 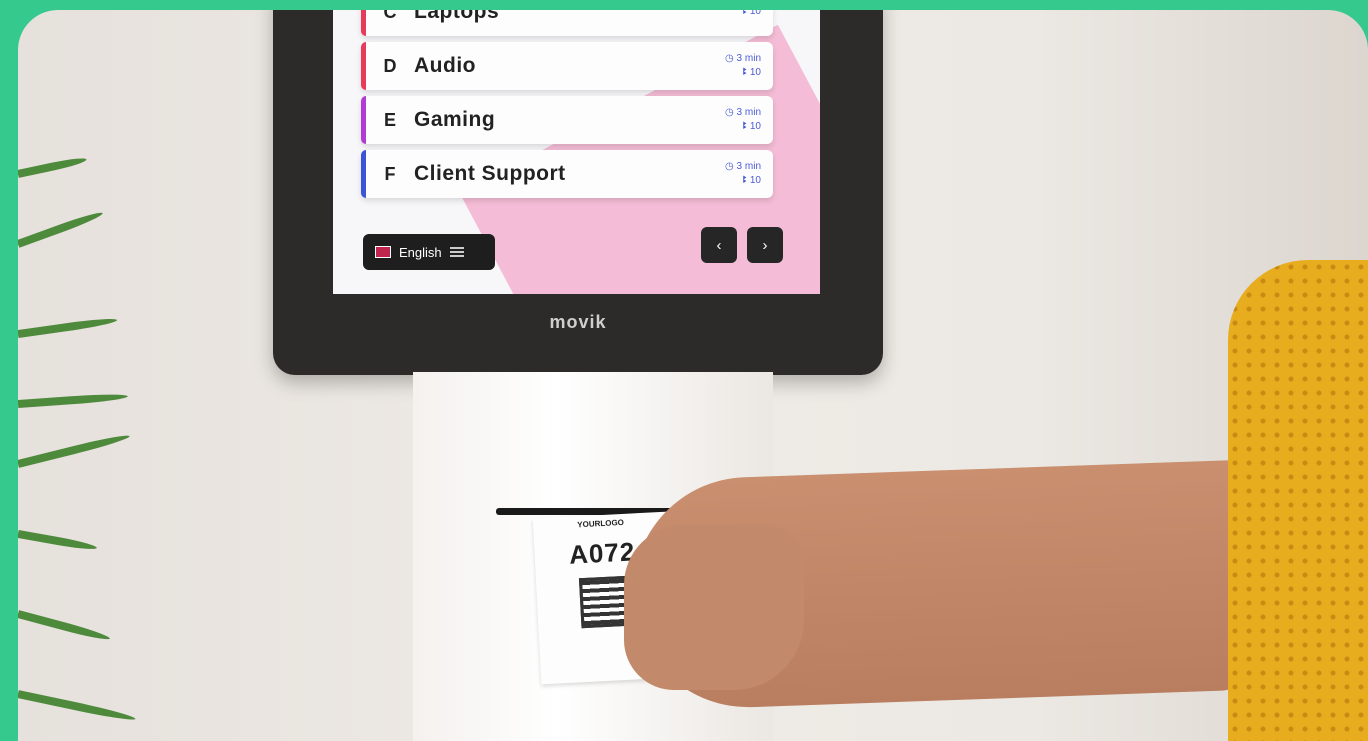 I want to click on queue-row-laptops: C Laptops ꔪ 10, so click(x=567, y=23).